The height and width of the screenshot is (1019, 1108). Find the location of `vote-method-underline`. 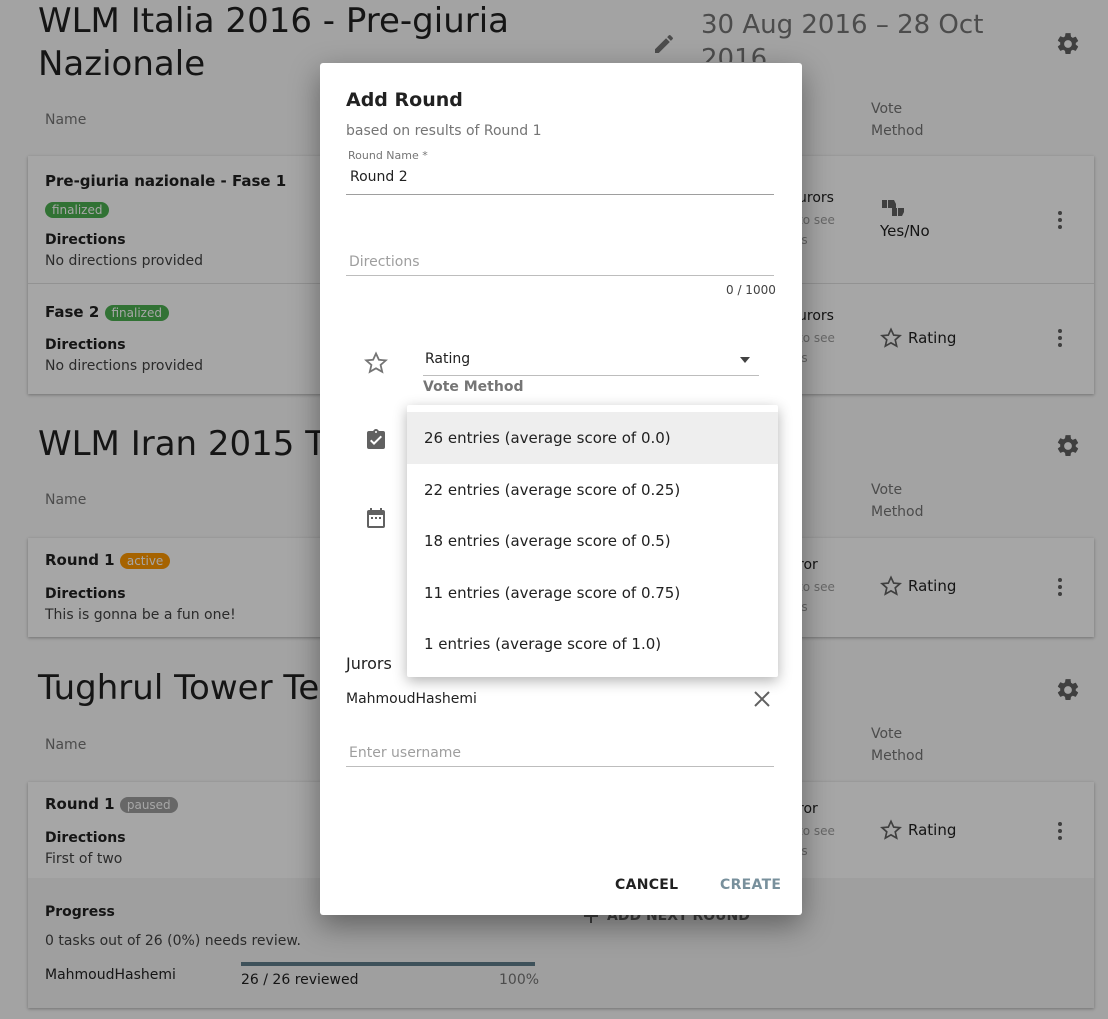

vote-method-underline is located at coordinates (591, 375).